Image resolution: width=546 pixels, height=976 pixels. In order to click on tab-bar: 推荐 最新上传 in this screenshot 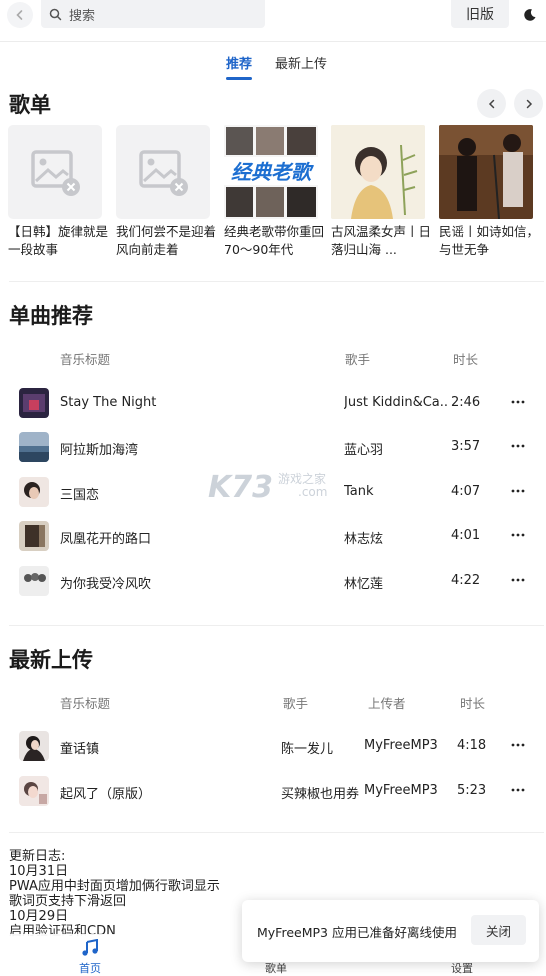, I will do `click(273, 68)`.